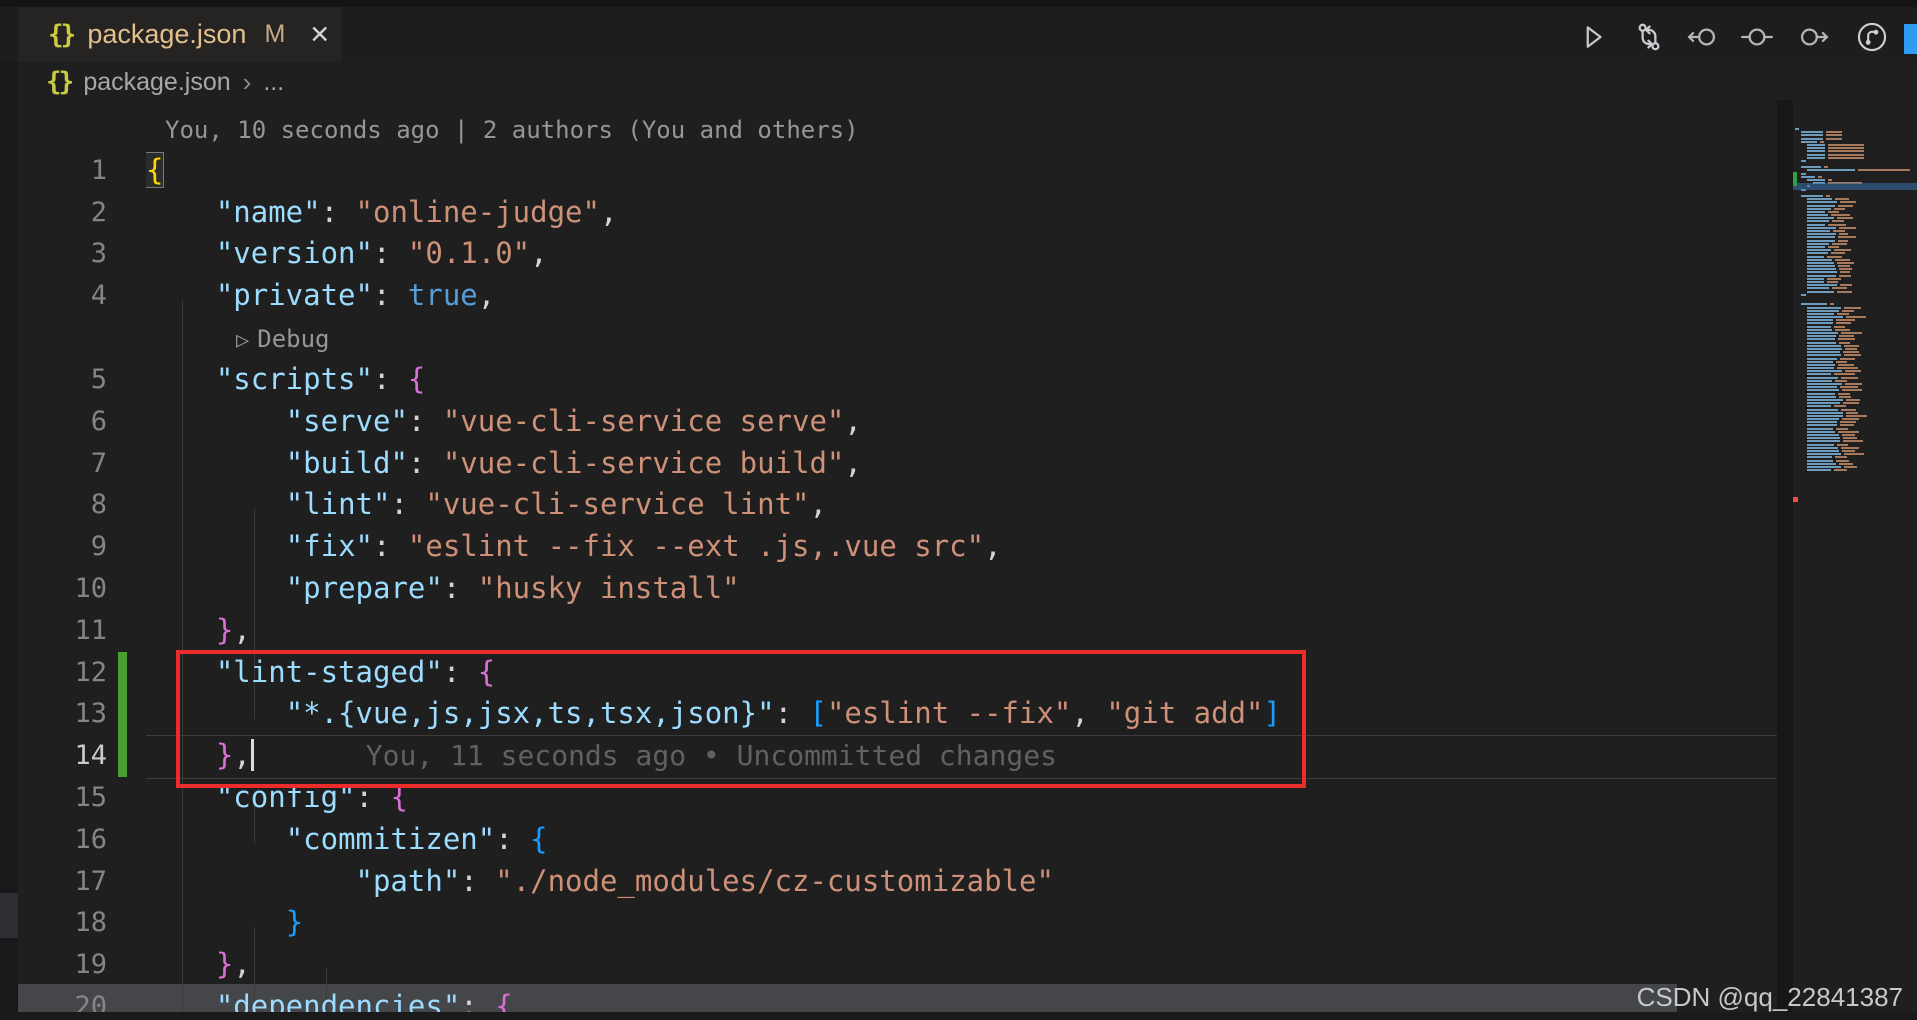 This screenshot has width=1917, height=1020. Describe the element at coordinates (62, 422) in the screenshot. I see `line-number: 6` at that location.